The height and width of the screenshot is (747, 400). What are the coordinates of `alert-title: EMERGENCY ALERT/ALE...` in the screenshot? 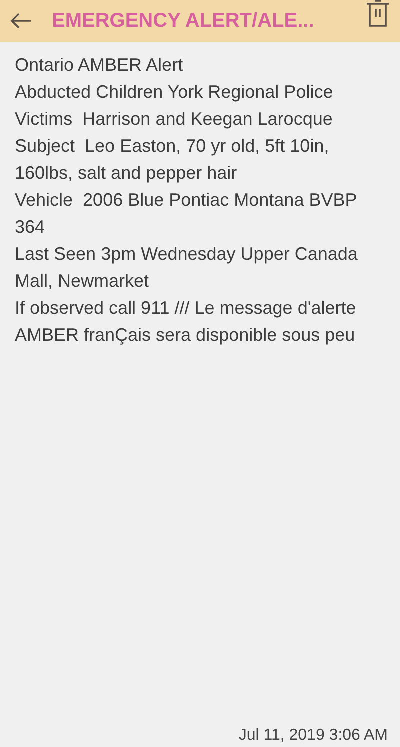 It's located at (183, 21).